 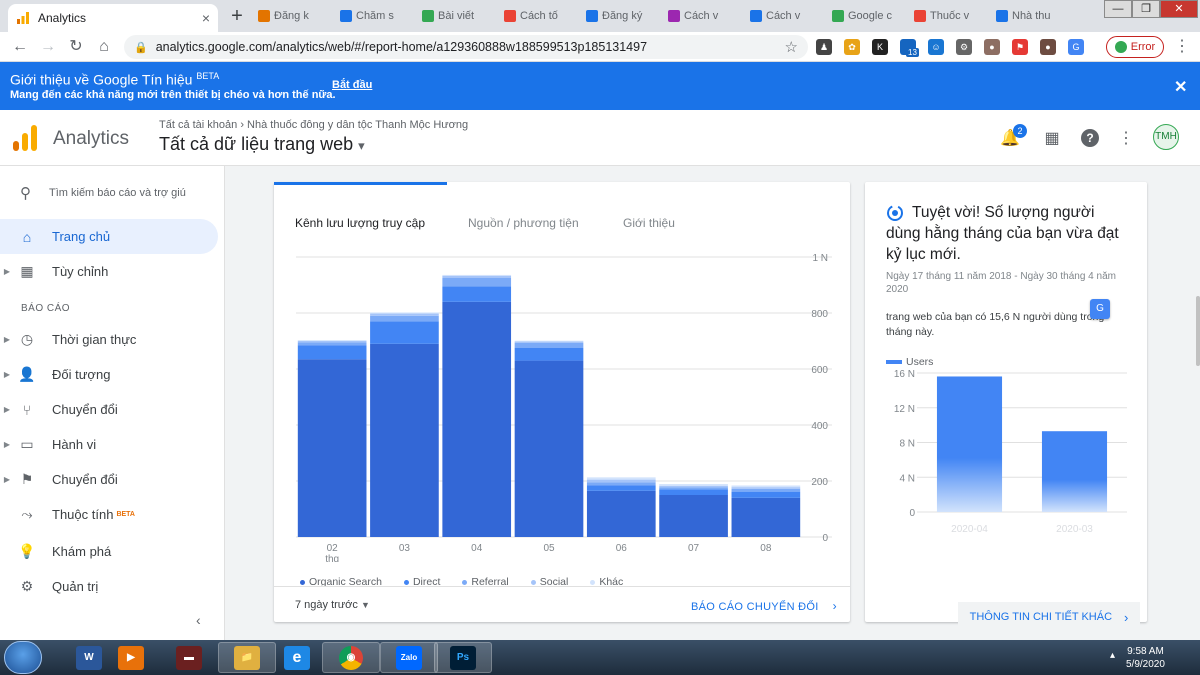 What do you see at coordinates (1145, 658) in the screenshot?
I see `system-clock: 9:58 AM 5/9/2020` at bounding box center [1145, 658].